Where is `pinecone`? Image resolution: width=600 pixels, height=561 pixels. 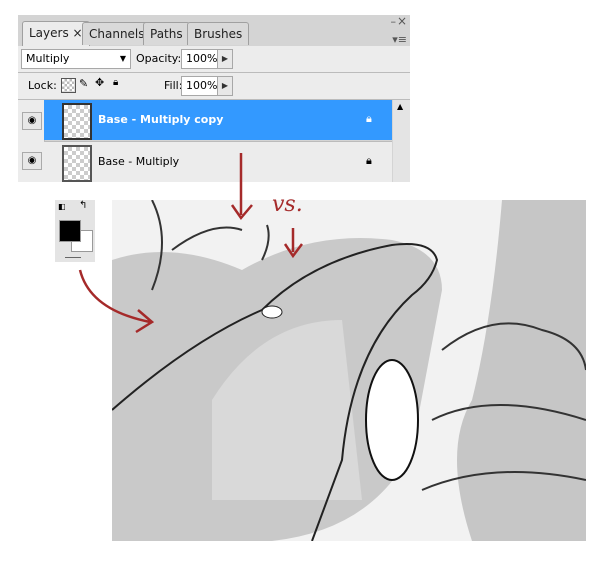
pinecone is located at coordinates (392, 420).